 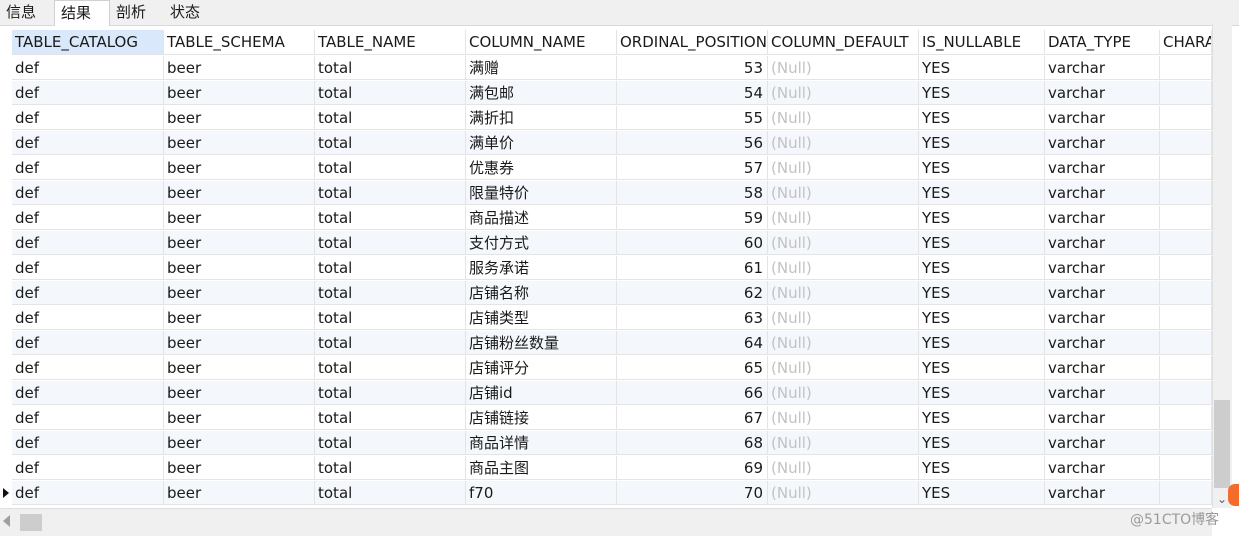 I want to click on cell-ordinal-position: 57, so click(x=692, y=168).